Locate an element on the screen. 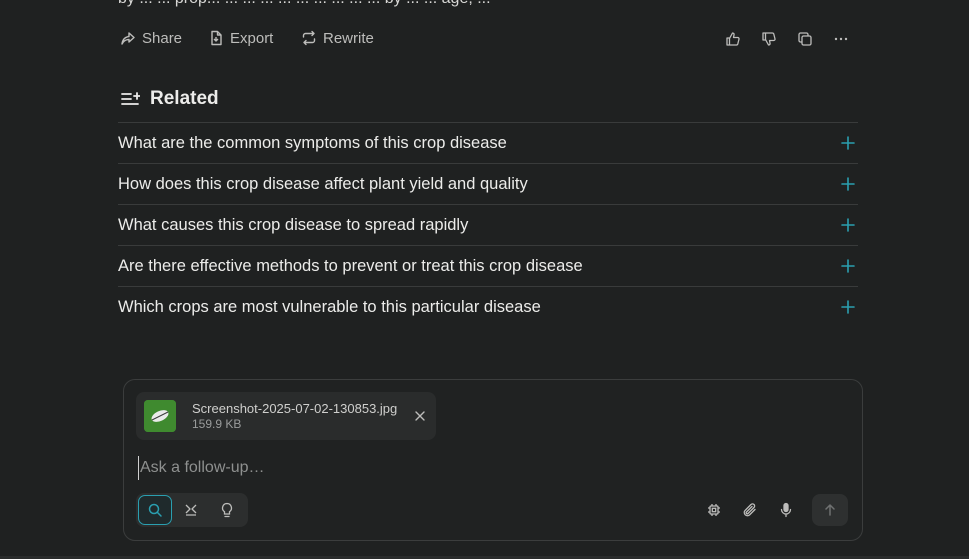 The height and width of the screenshot is (559, 969). search-mode-switcher is located at coordinates (192, 510).